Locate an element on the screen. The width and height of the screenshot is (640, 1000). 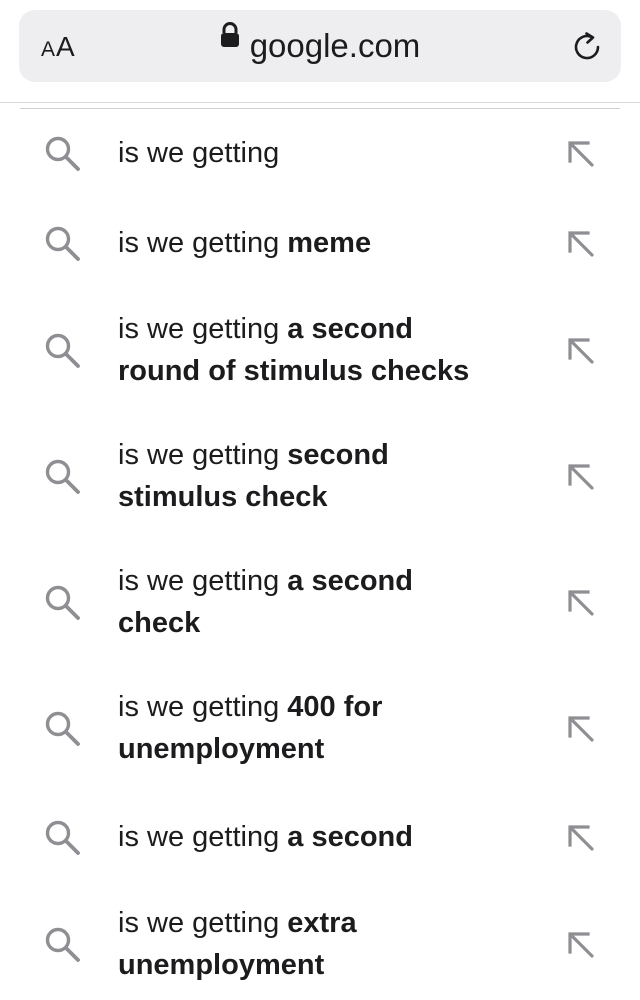
suggestion-completion: second is located at coordinates (338, 455).